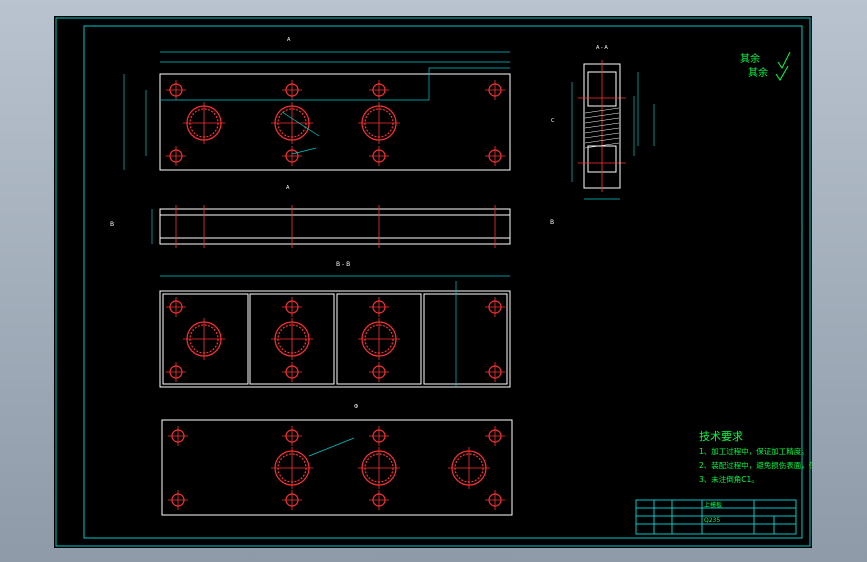  I want to click on top-plan-view: A, so click(317, 104).